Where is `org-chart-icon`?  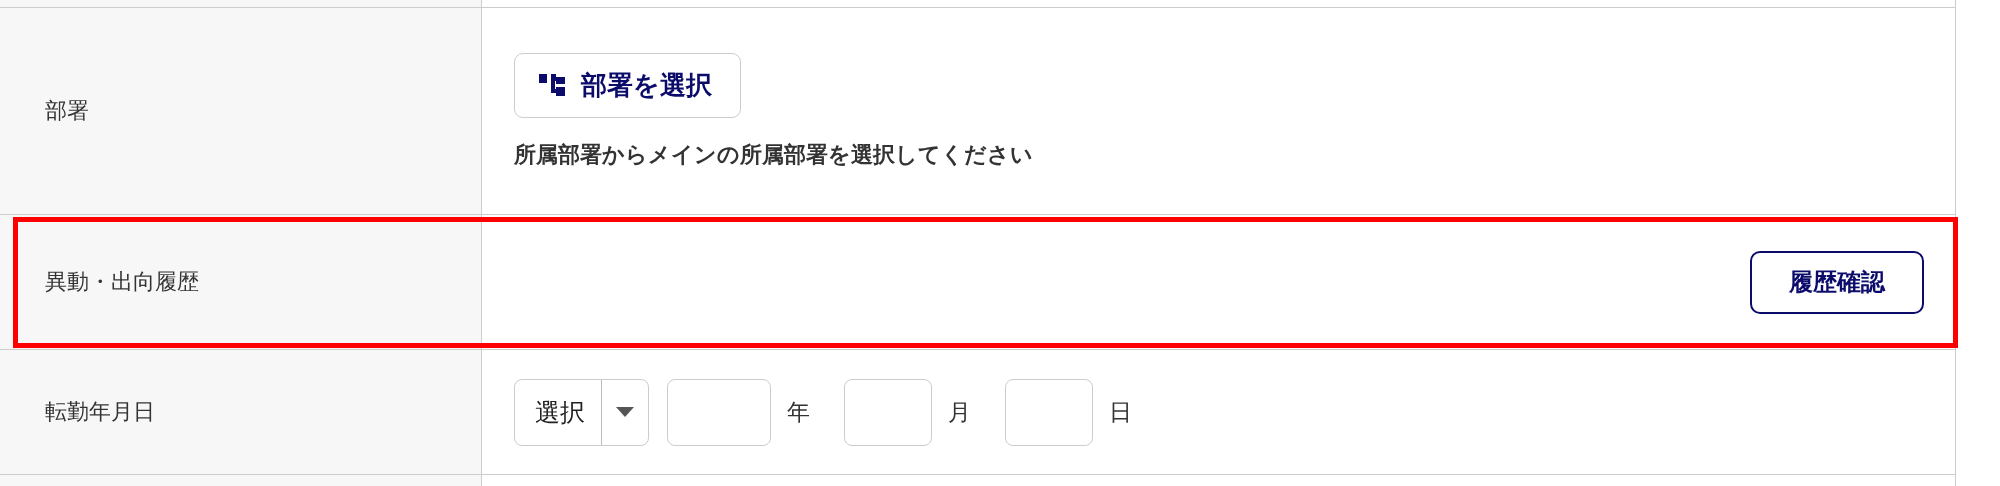
org-chart-icon is located at coordinates (552, 85).